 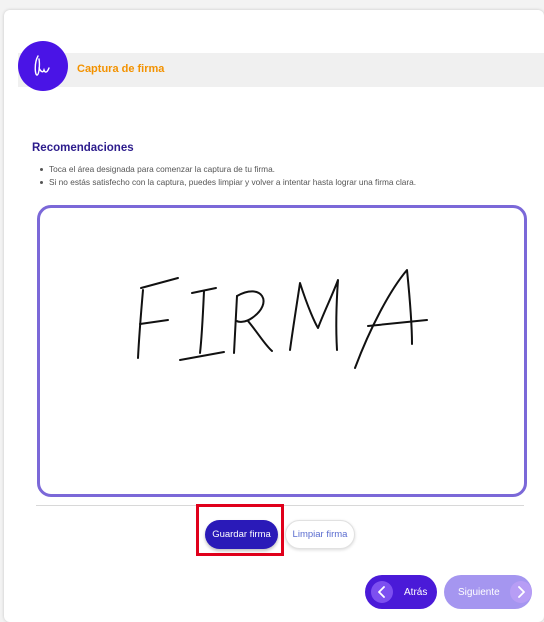 I want to click on page-title: Captura de firma, so click(x=121, y=69).